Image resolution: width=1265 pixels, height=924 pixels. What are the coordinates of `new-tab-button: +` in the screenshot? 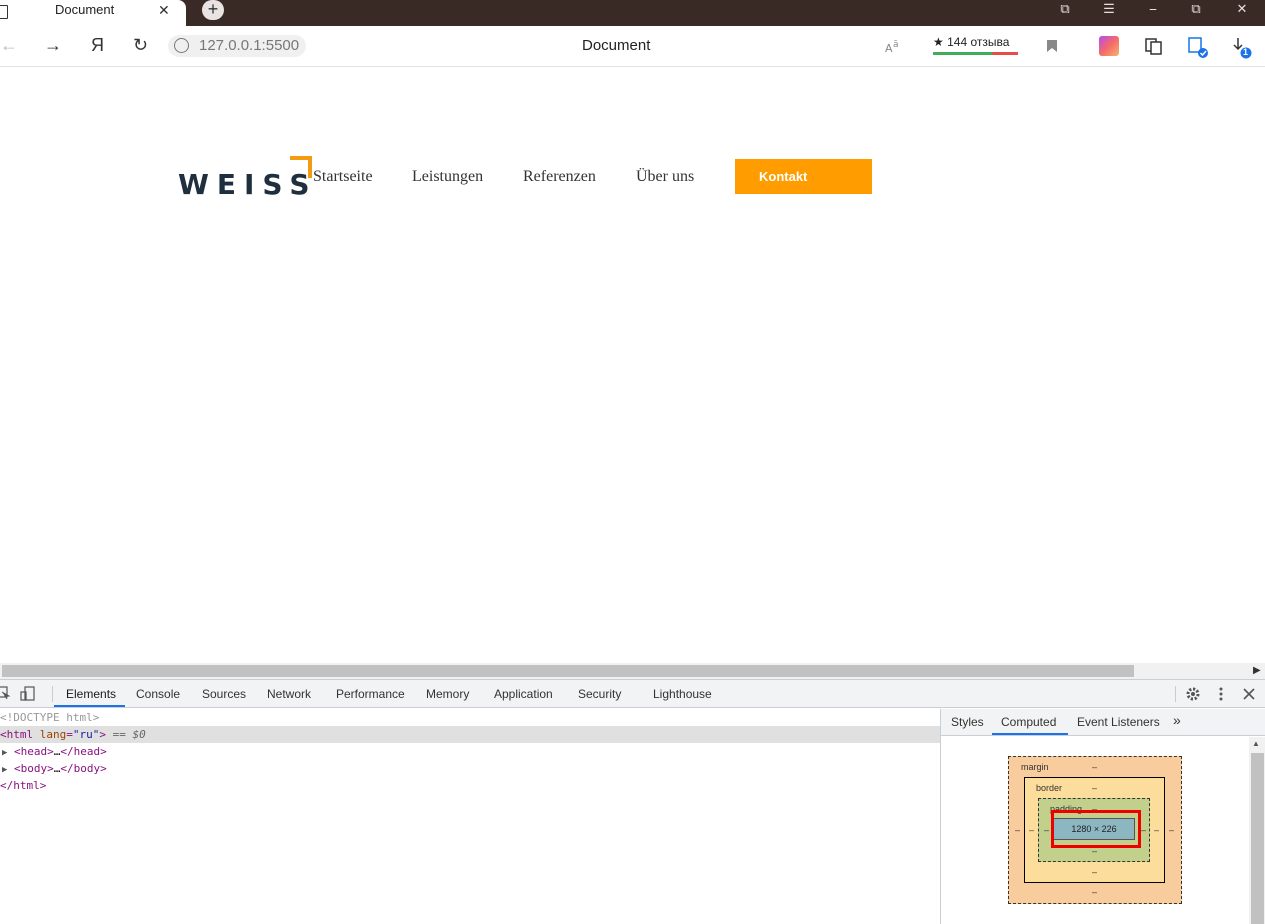 It's located at (213, 10).